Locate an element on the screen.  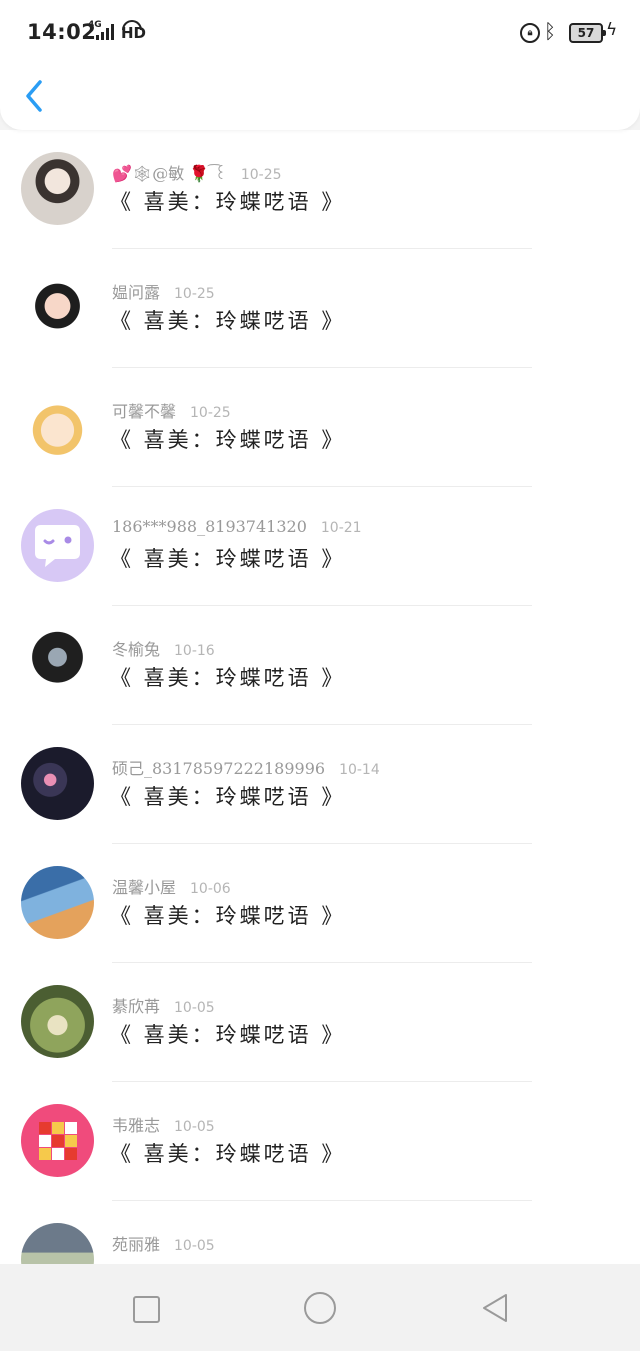
list-item: 可馨不馨 10-25 《 喜美：玲蝶呓语 》 is located at coordinates (320, 427).